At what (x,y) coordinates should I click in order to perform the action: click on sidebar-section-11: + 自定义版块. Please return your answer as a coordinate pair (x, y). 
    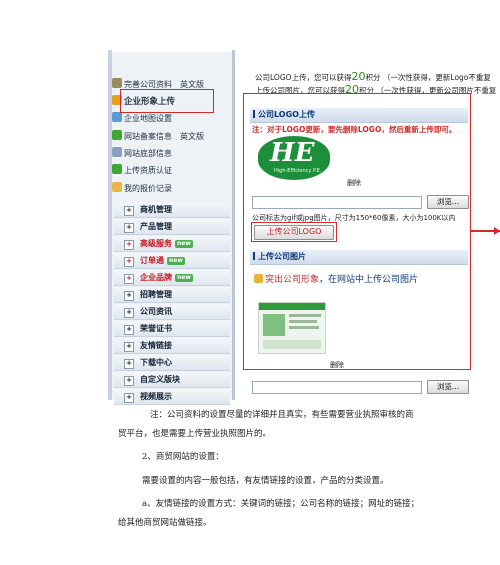
    Looking at the image, I should click on (172, 380).